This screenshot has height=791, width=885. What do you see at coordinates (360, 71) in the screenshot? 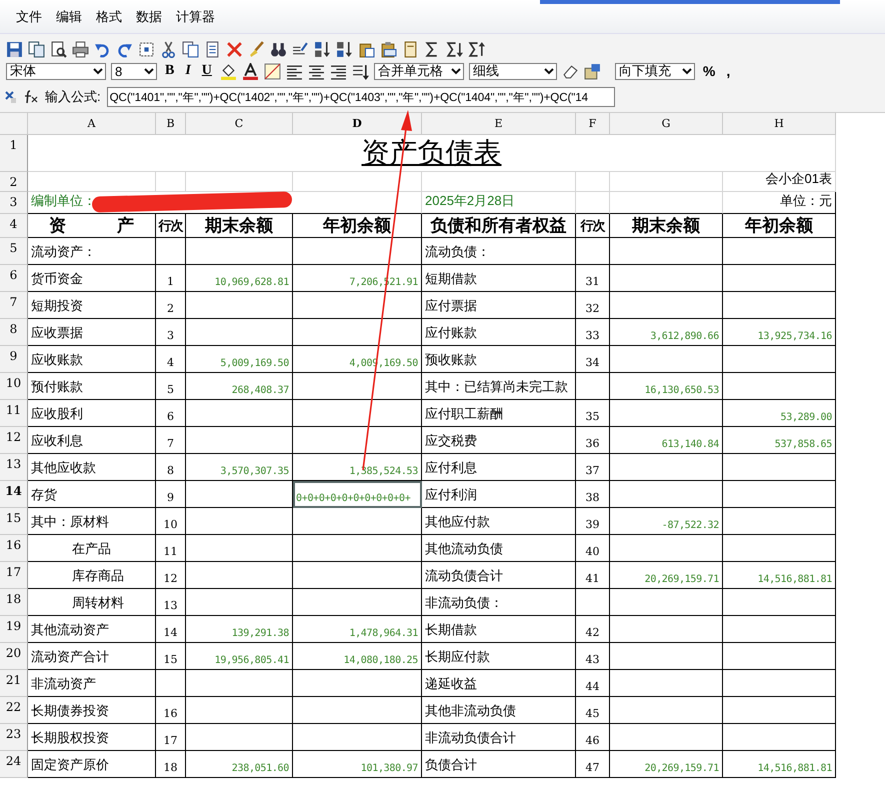
I see `wrap-text-icon` at bounding box center [360, 71].